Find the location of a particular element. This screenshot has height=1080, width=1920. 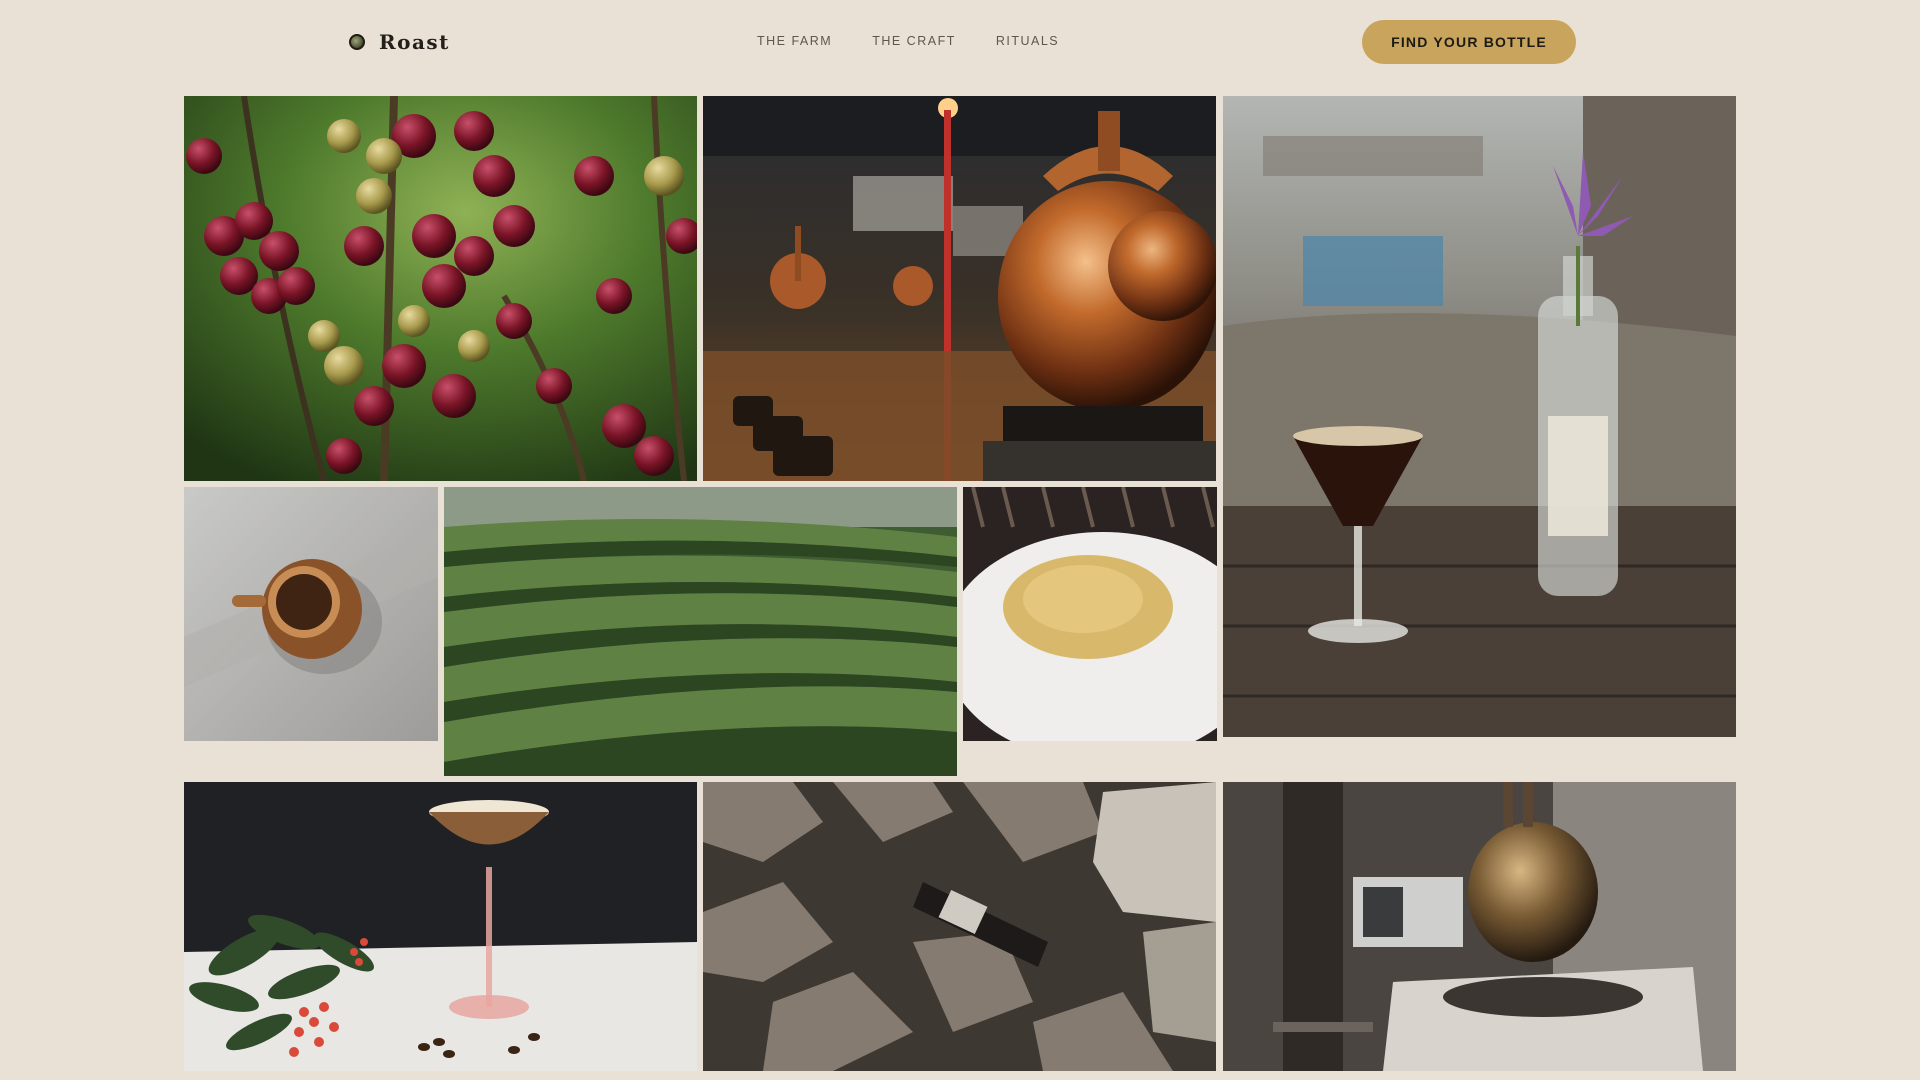

coupe-cocktail-photo is located at coordinates (440, 926).